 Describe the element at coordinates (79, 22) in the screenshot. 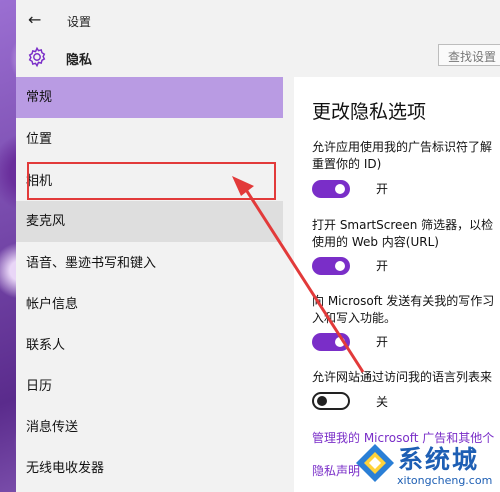

I see `window-title: 设置` at that location.